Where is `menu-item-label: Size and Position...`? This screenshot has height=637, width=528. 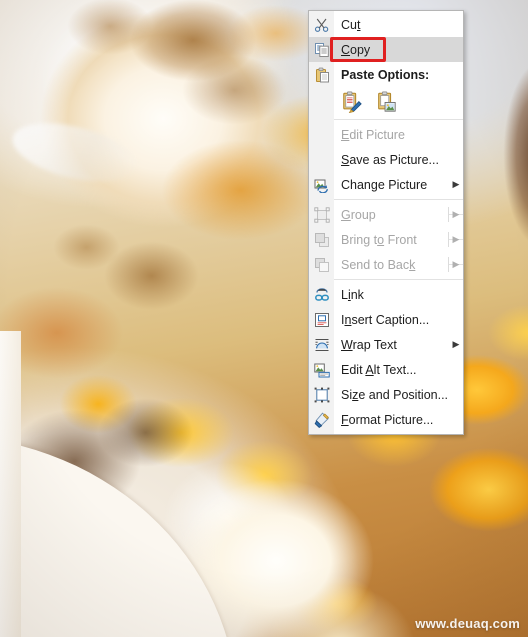
menu-item-label: Size and Position... is located at coordinates (395, 394).